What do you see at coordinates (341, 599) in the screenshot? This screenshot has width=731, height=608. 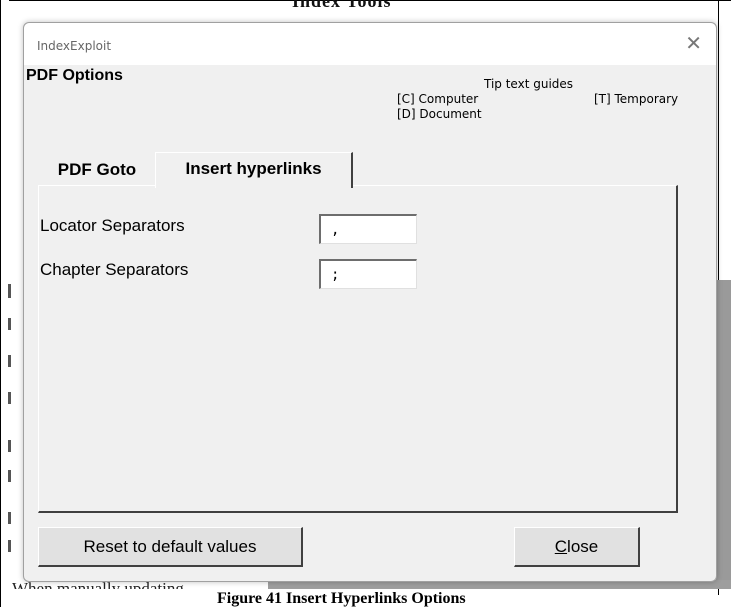 I see `figure-caption: Figure 41 Insert Hyperlinks Options` at bounding box center [341, 599].